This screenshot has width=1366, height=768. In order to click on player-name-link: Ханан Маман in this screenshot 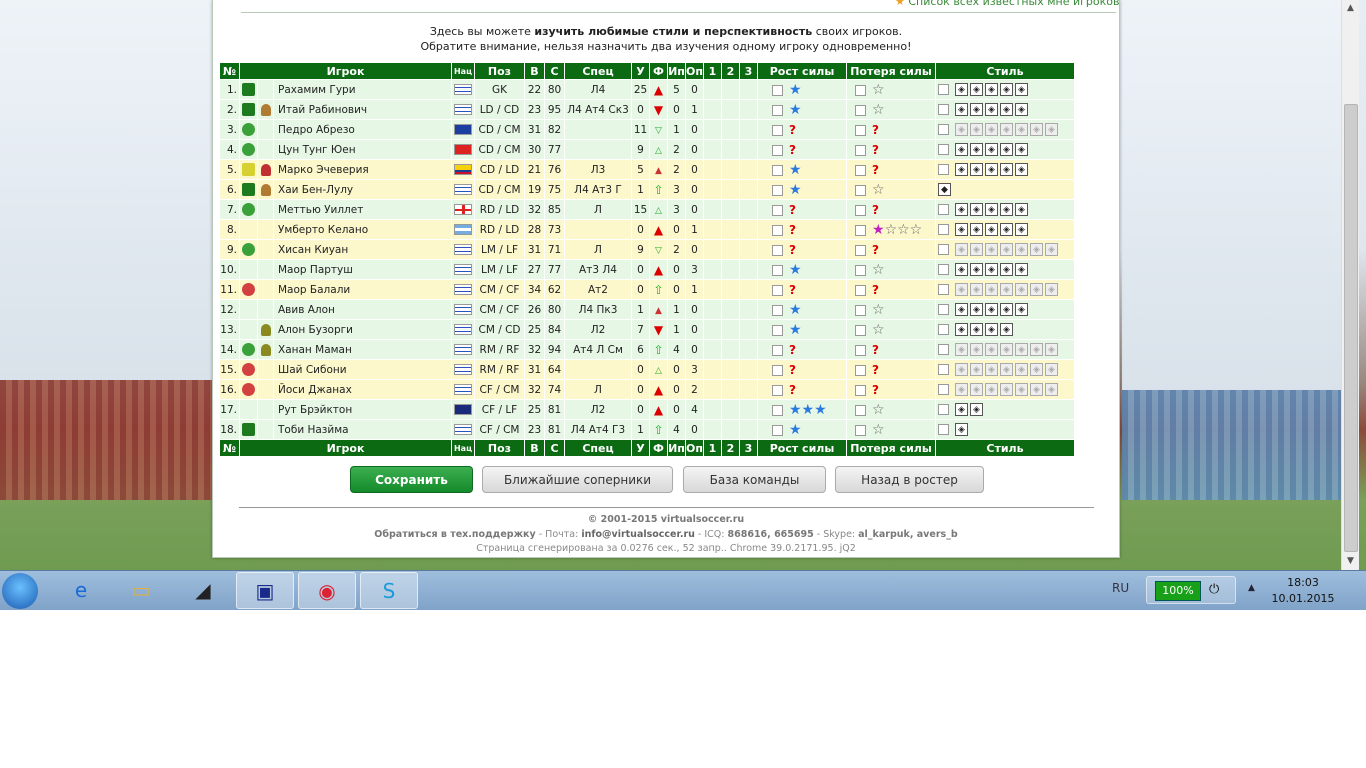, I will do `click(362, 349)`.